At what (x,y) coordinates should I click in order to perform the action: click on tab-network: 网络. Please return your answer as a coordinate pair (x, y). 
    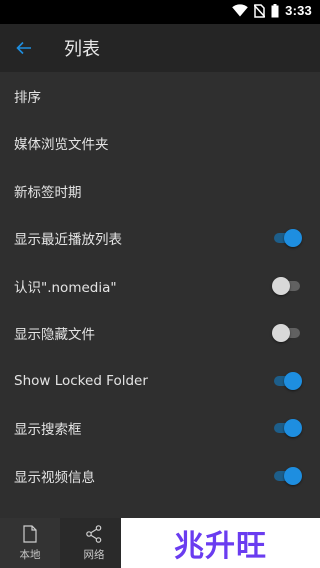
    Looking at the image, I should click on (94, 543).